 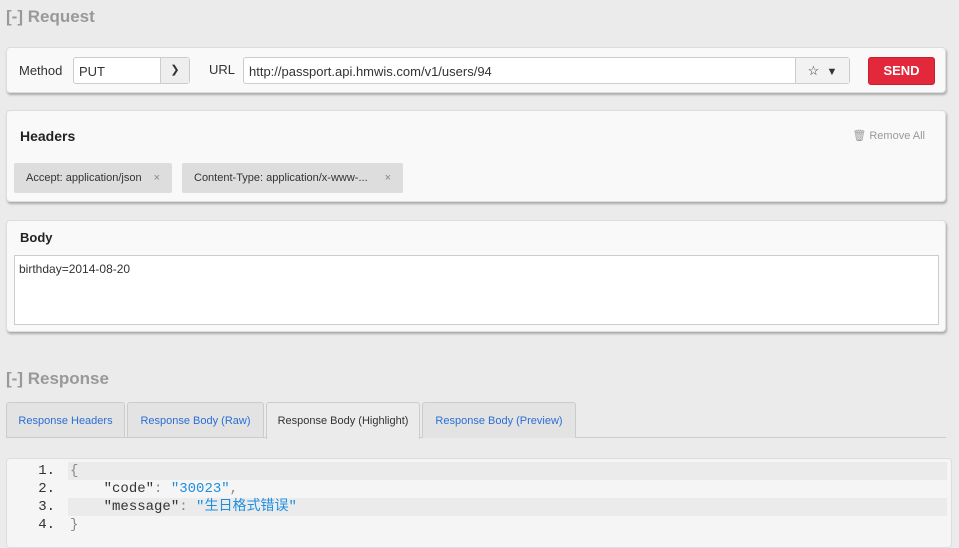 What do you see at coordinates (246, 507) in the screenshot?
I see `json-value: "生日格式错误"` at bounding box center [246, 507].